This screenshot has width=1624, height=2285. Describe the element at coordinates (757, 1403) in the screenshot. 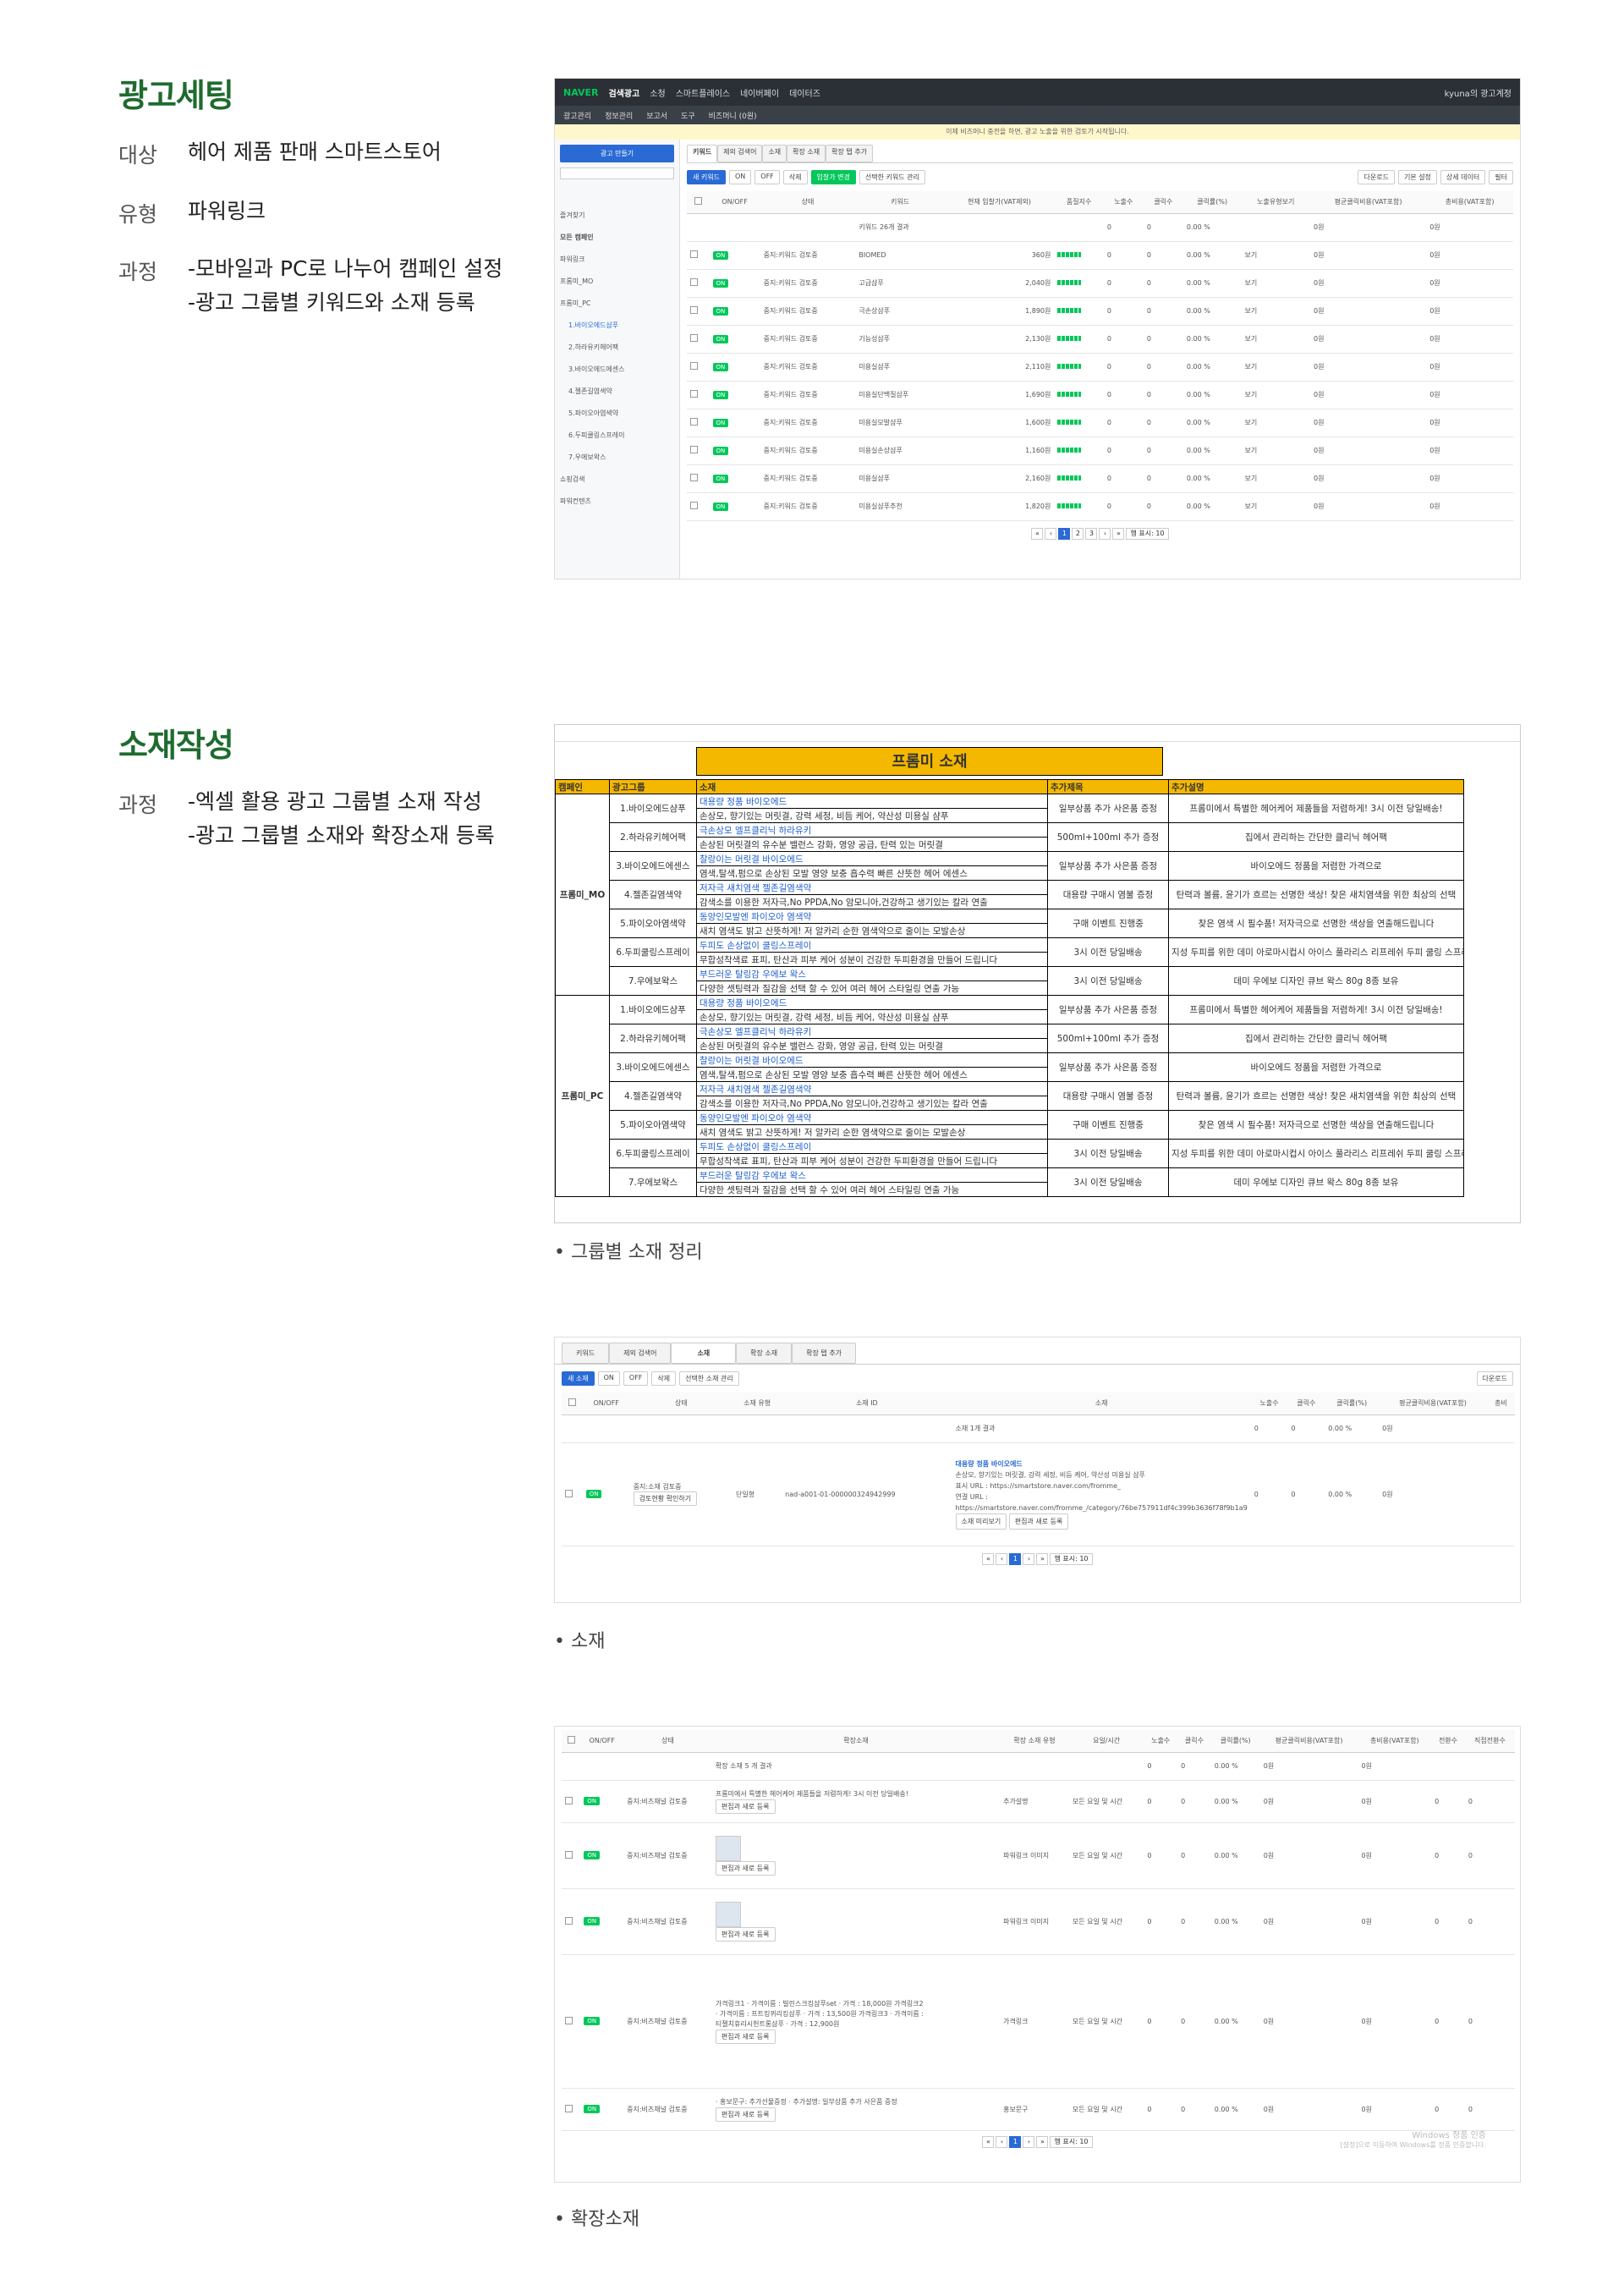

I see `col-header: 소재 유형` at that location.